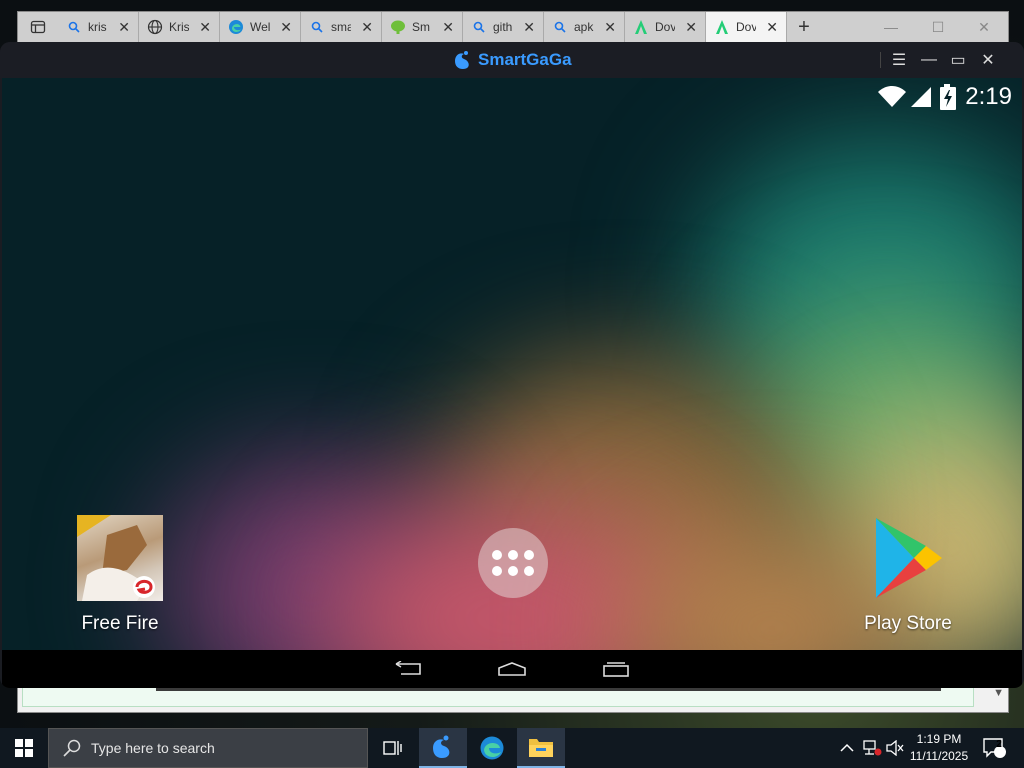  Describe the element at coordinates (939, 739) in the screenshot. I see `clock-time: 1:19 PM` at that location.